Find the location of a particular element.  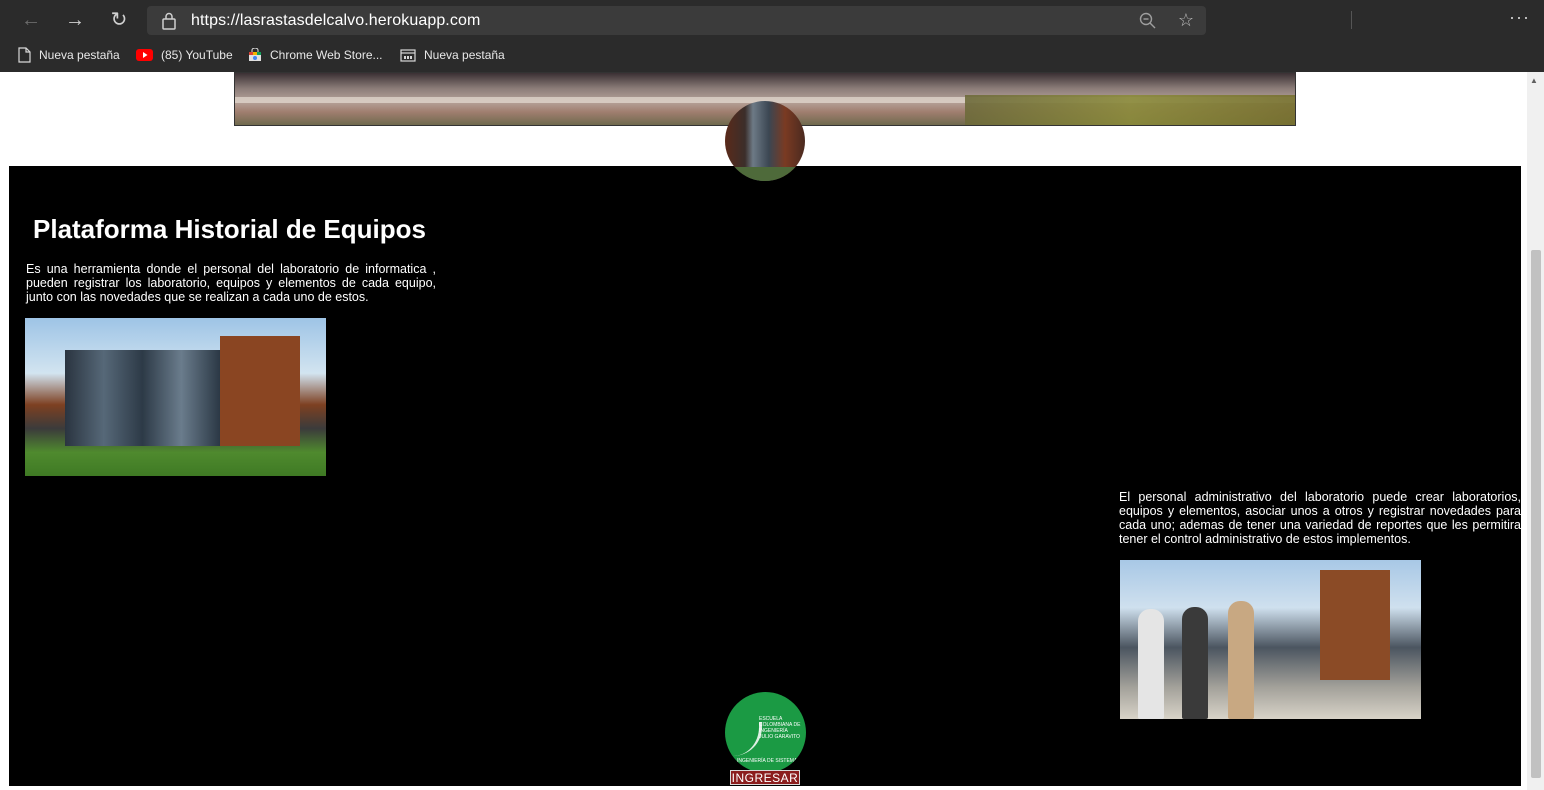

bookmark-nueva-pestana: Nueva pestaña is located at coordinates (69, 55).